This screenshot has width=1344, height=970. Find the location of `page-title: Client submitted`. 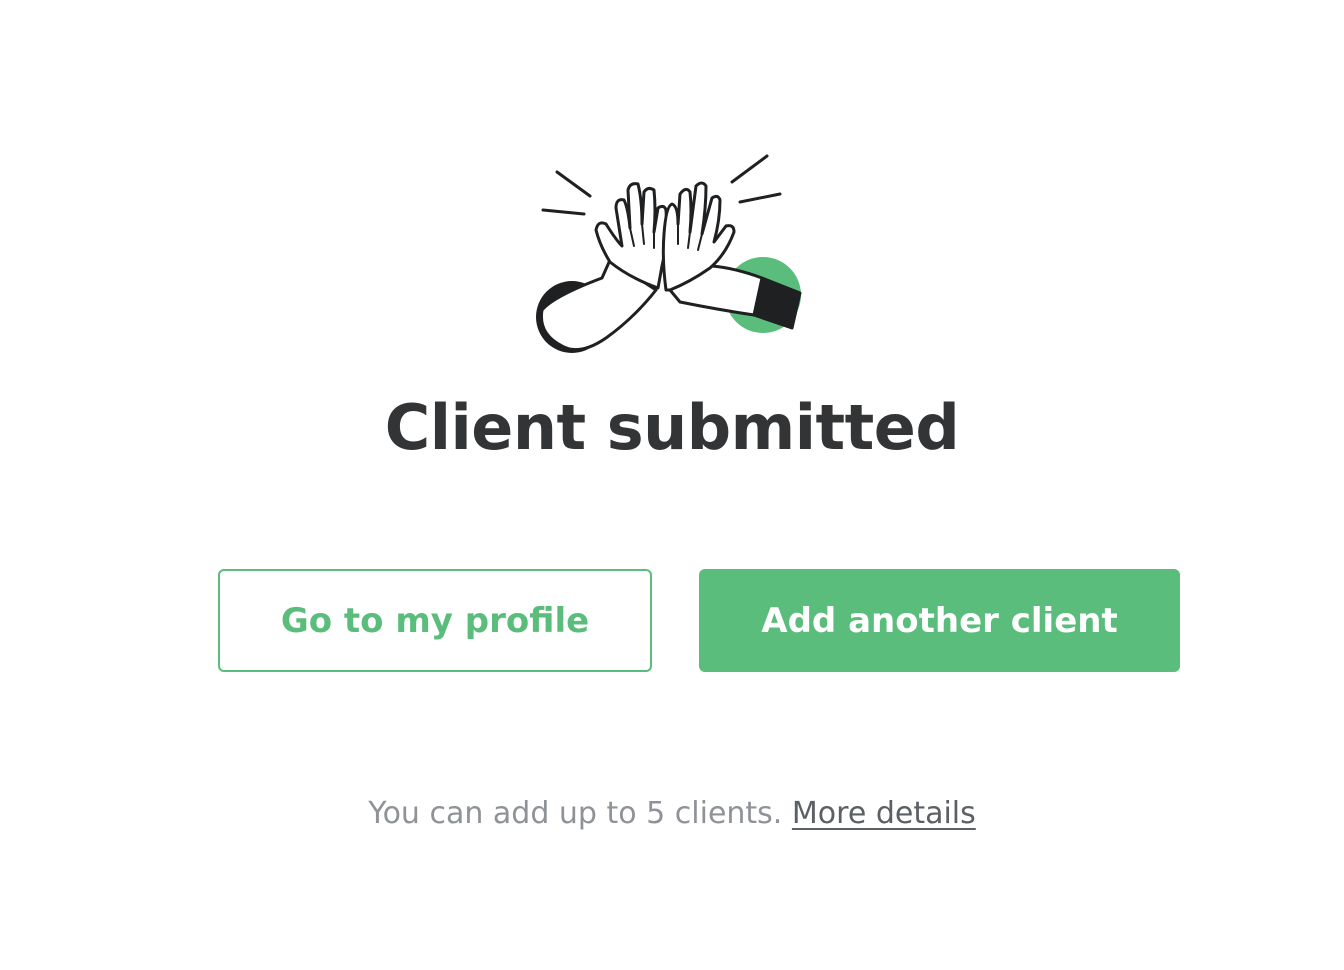

page-title: Client submitted is located at coordinates (672, 427).